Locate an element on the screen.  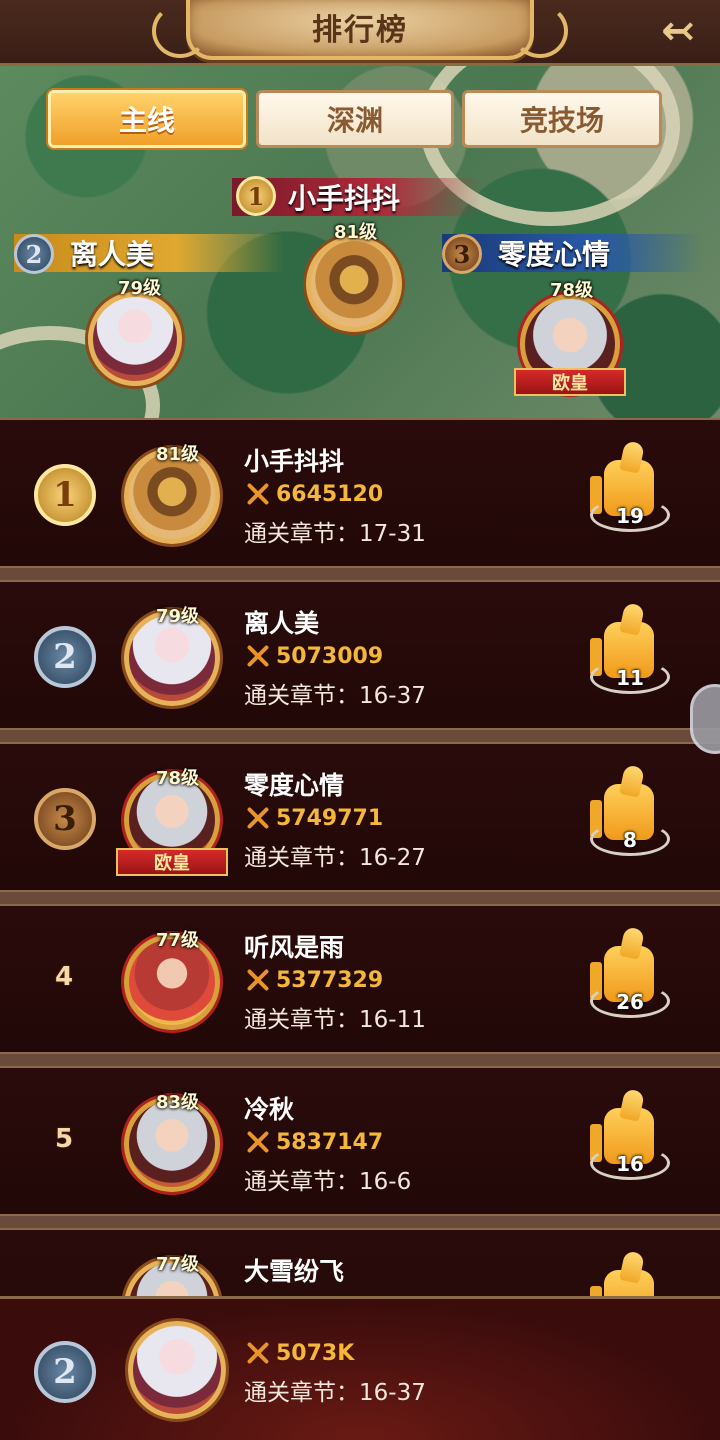
like-button: 19 is located at coordinates (630, 503).